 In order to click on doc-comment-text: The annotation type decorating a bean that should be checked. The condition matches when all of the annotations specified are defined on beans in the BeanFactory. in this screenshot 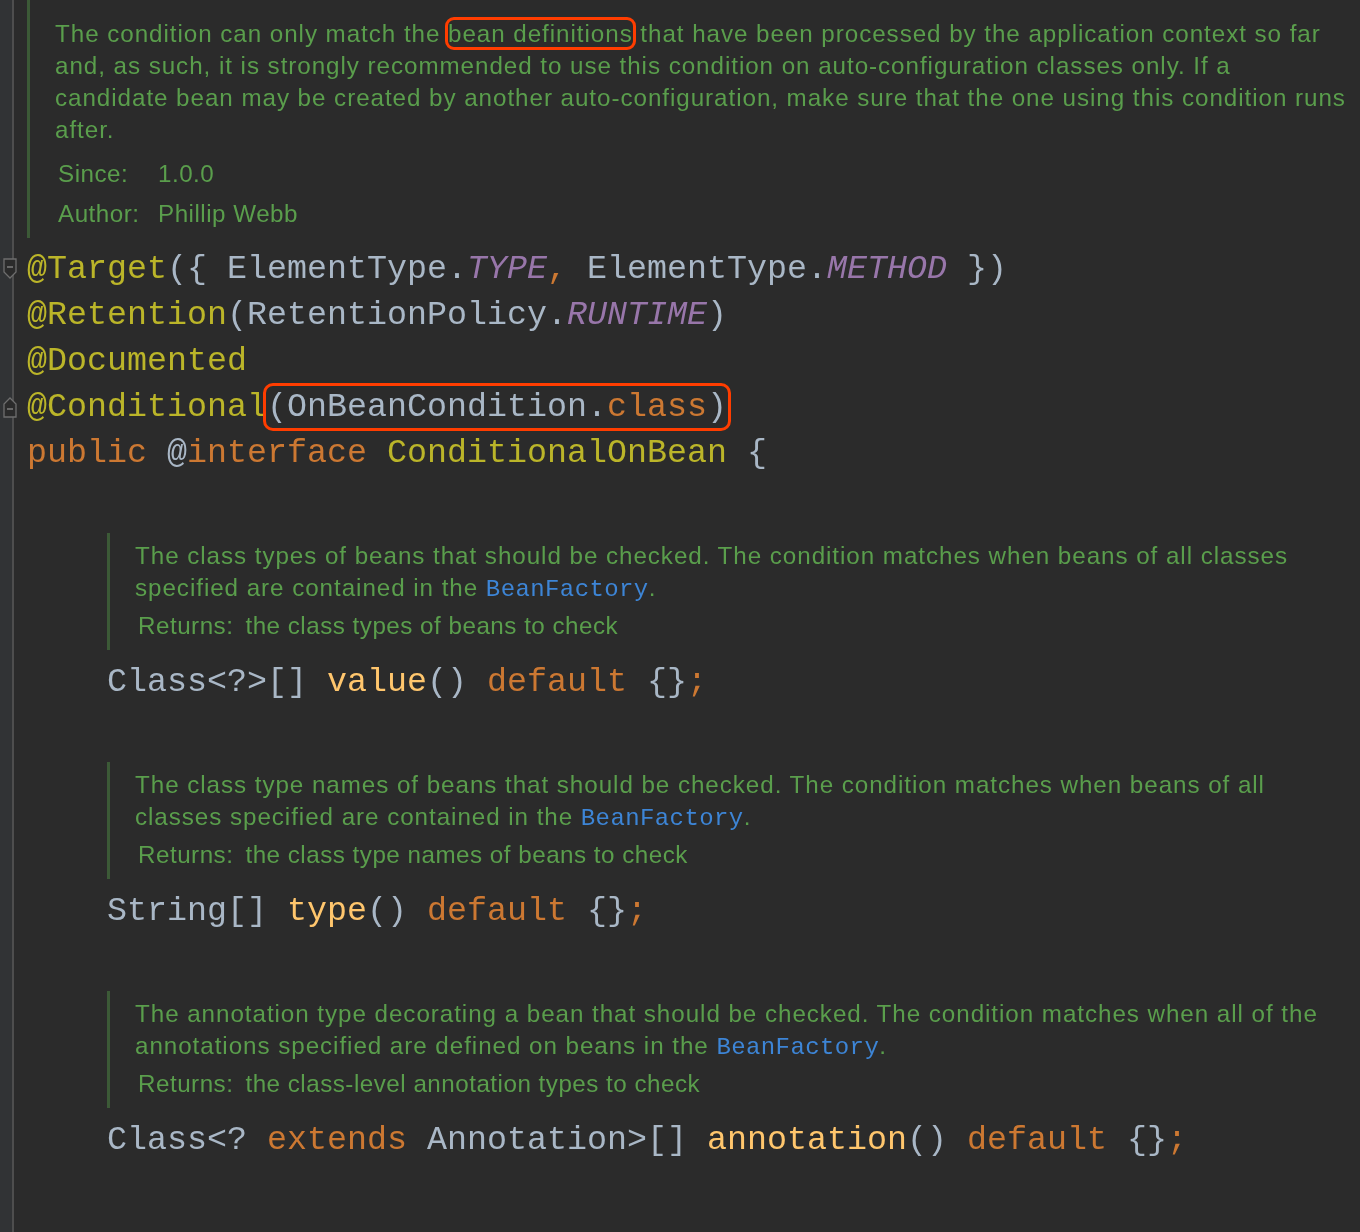, I will do `click(727, 1031)`.